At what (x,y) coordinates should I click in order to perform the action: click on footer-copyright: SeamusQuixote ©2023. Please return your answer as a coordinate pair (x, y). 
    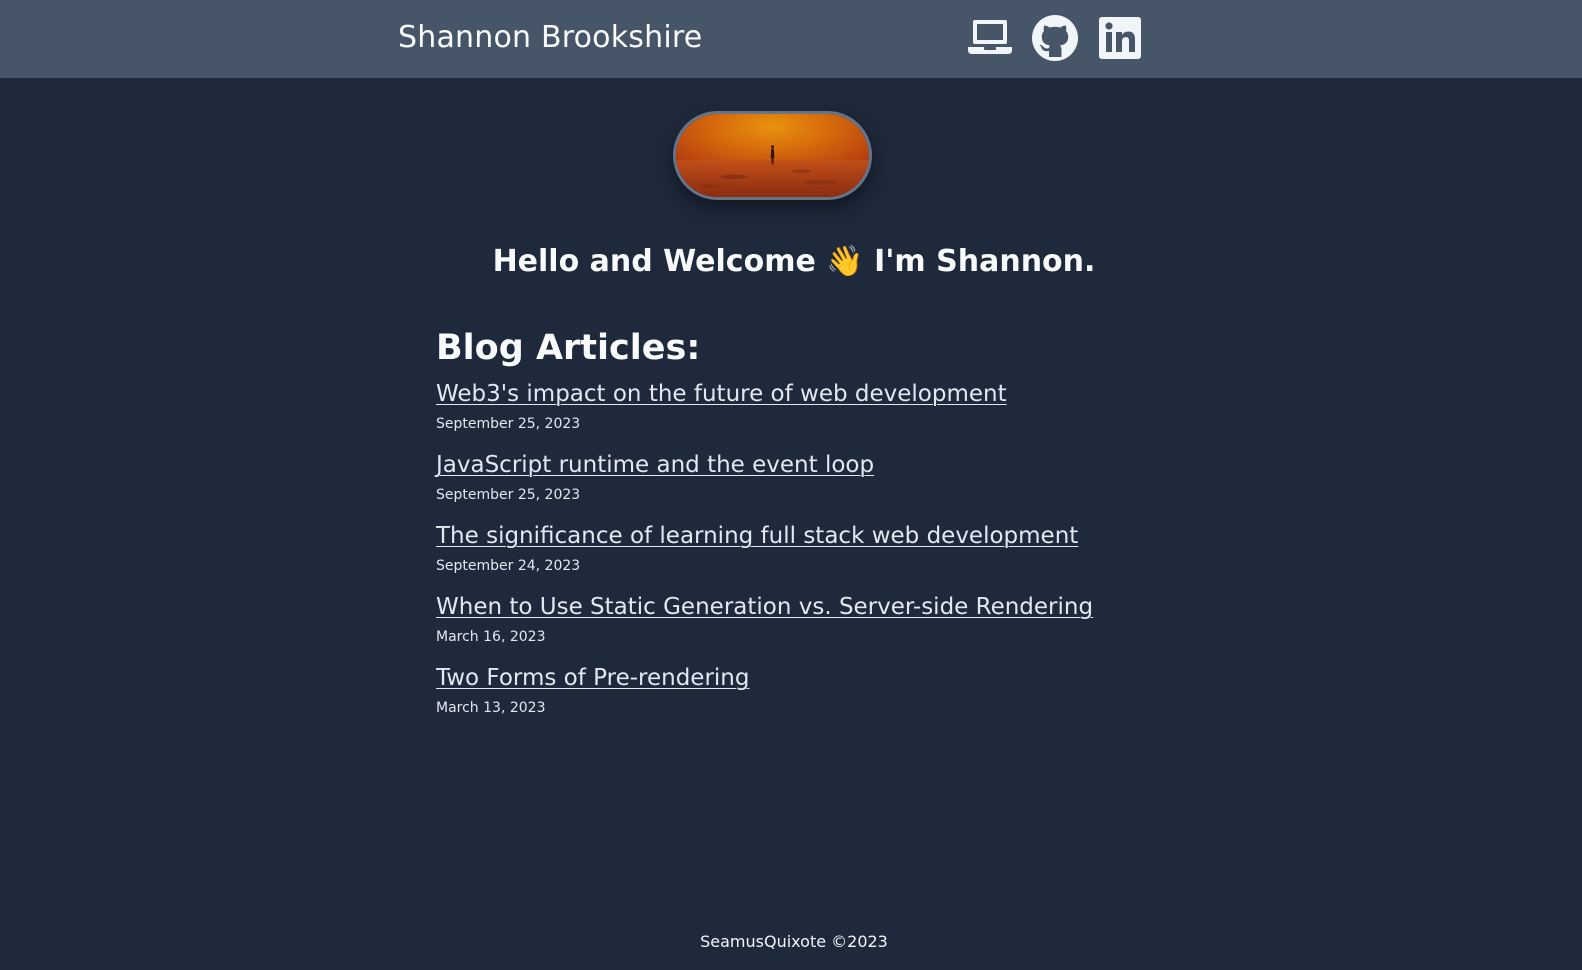
    Looking at the image, I should click on (794, 941).